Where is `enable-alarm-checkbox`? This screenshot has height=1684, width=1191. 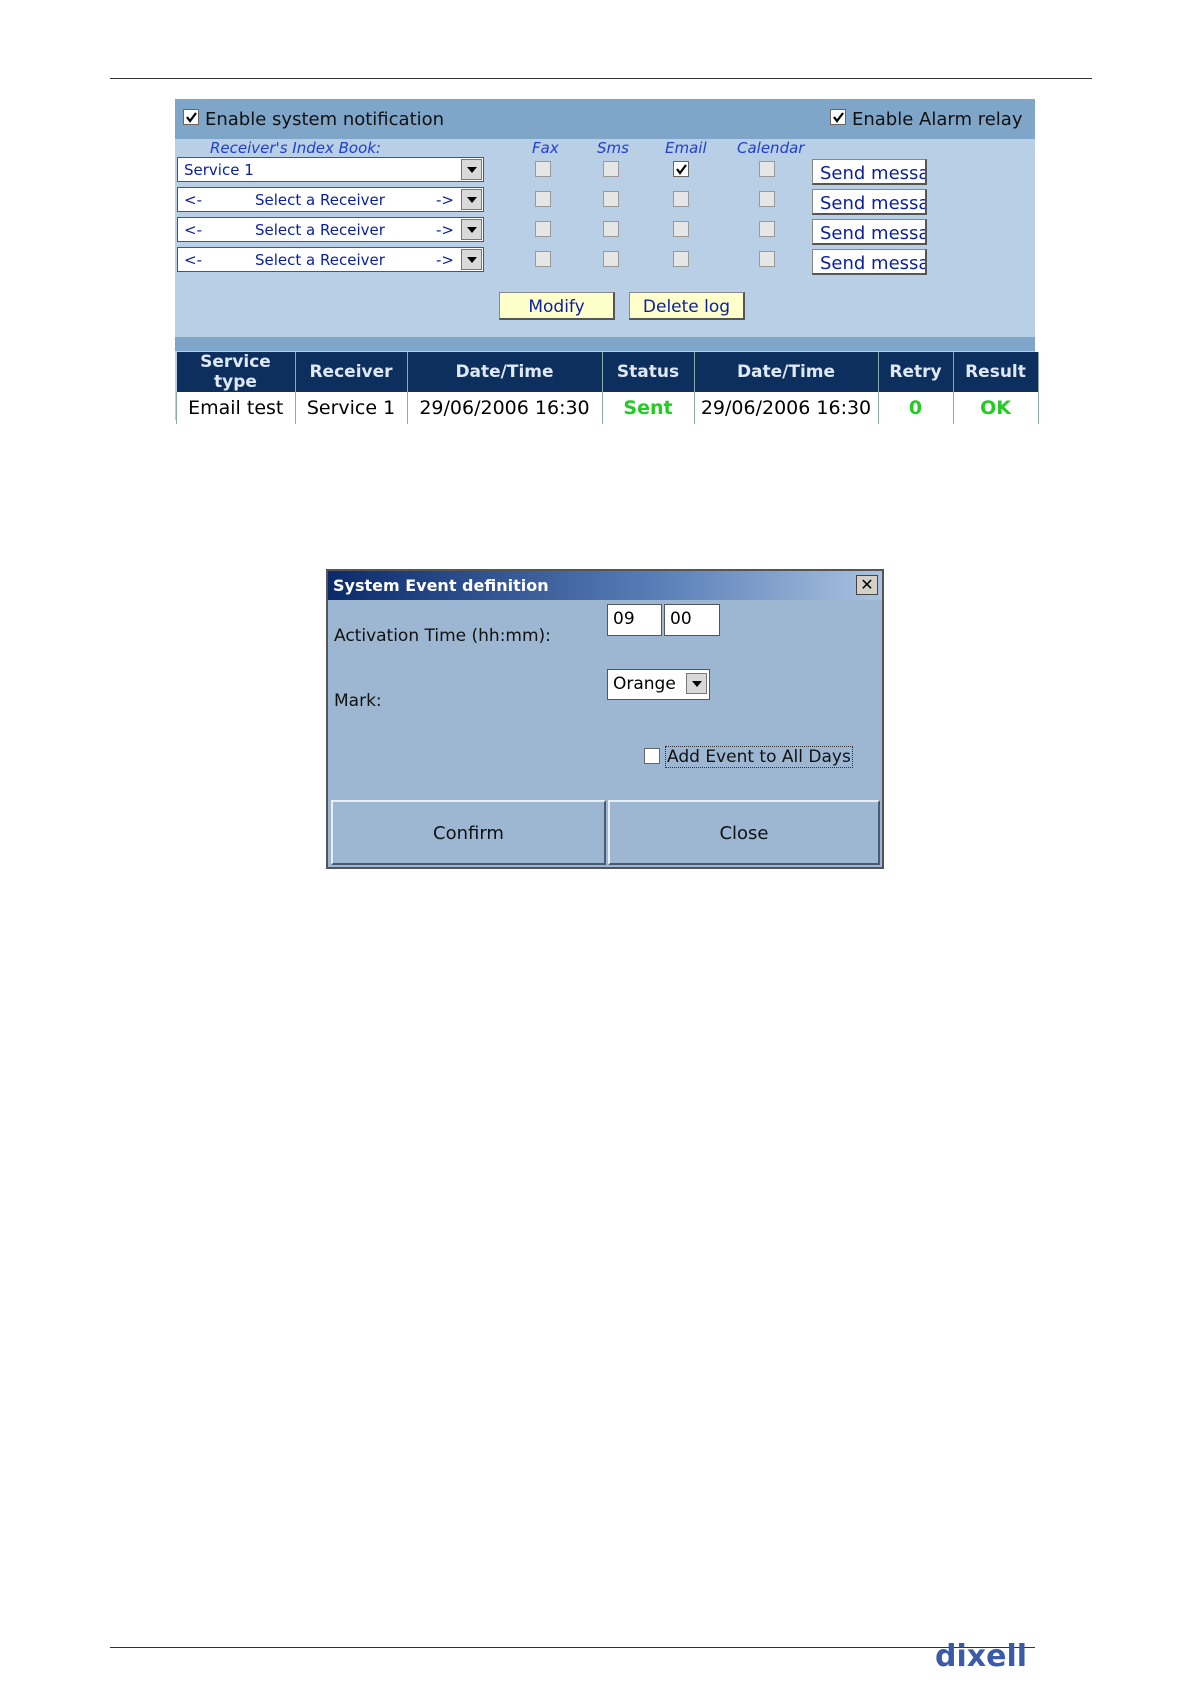
enable-alarm-checkbox is located at coordinates (838, 117).